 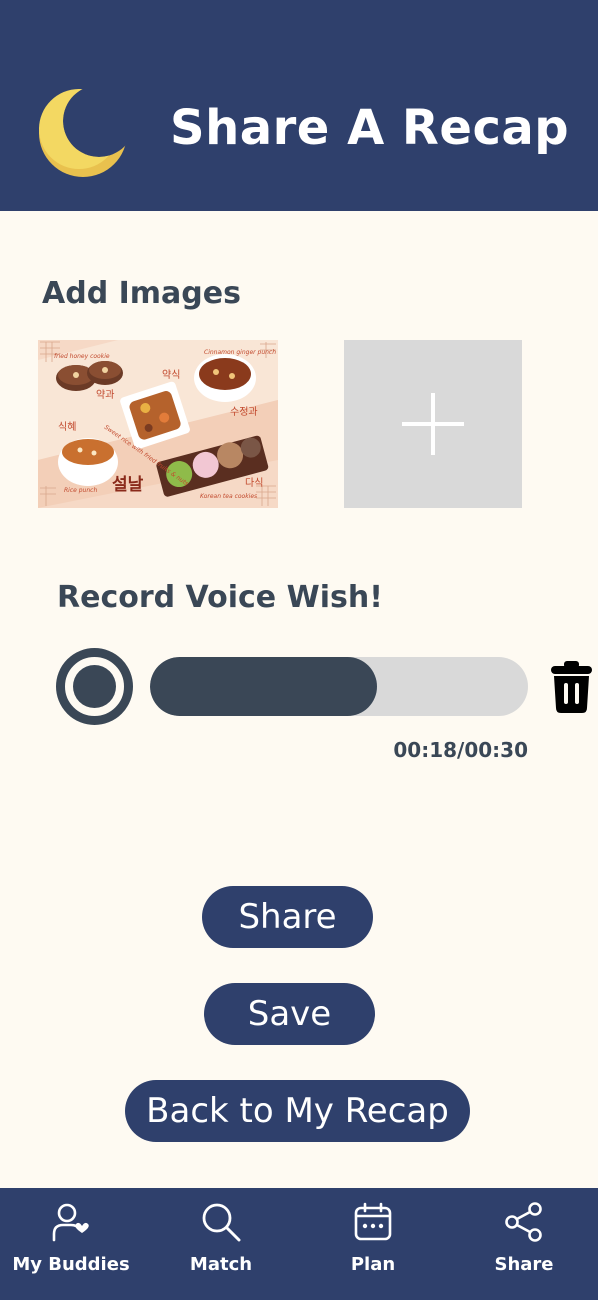 What do you see at coordinates (373, 1221) in the screenshot?
I see `calendar-icon` at bounding box center [373, 1221].